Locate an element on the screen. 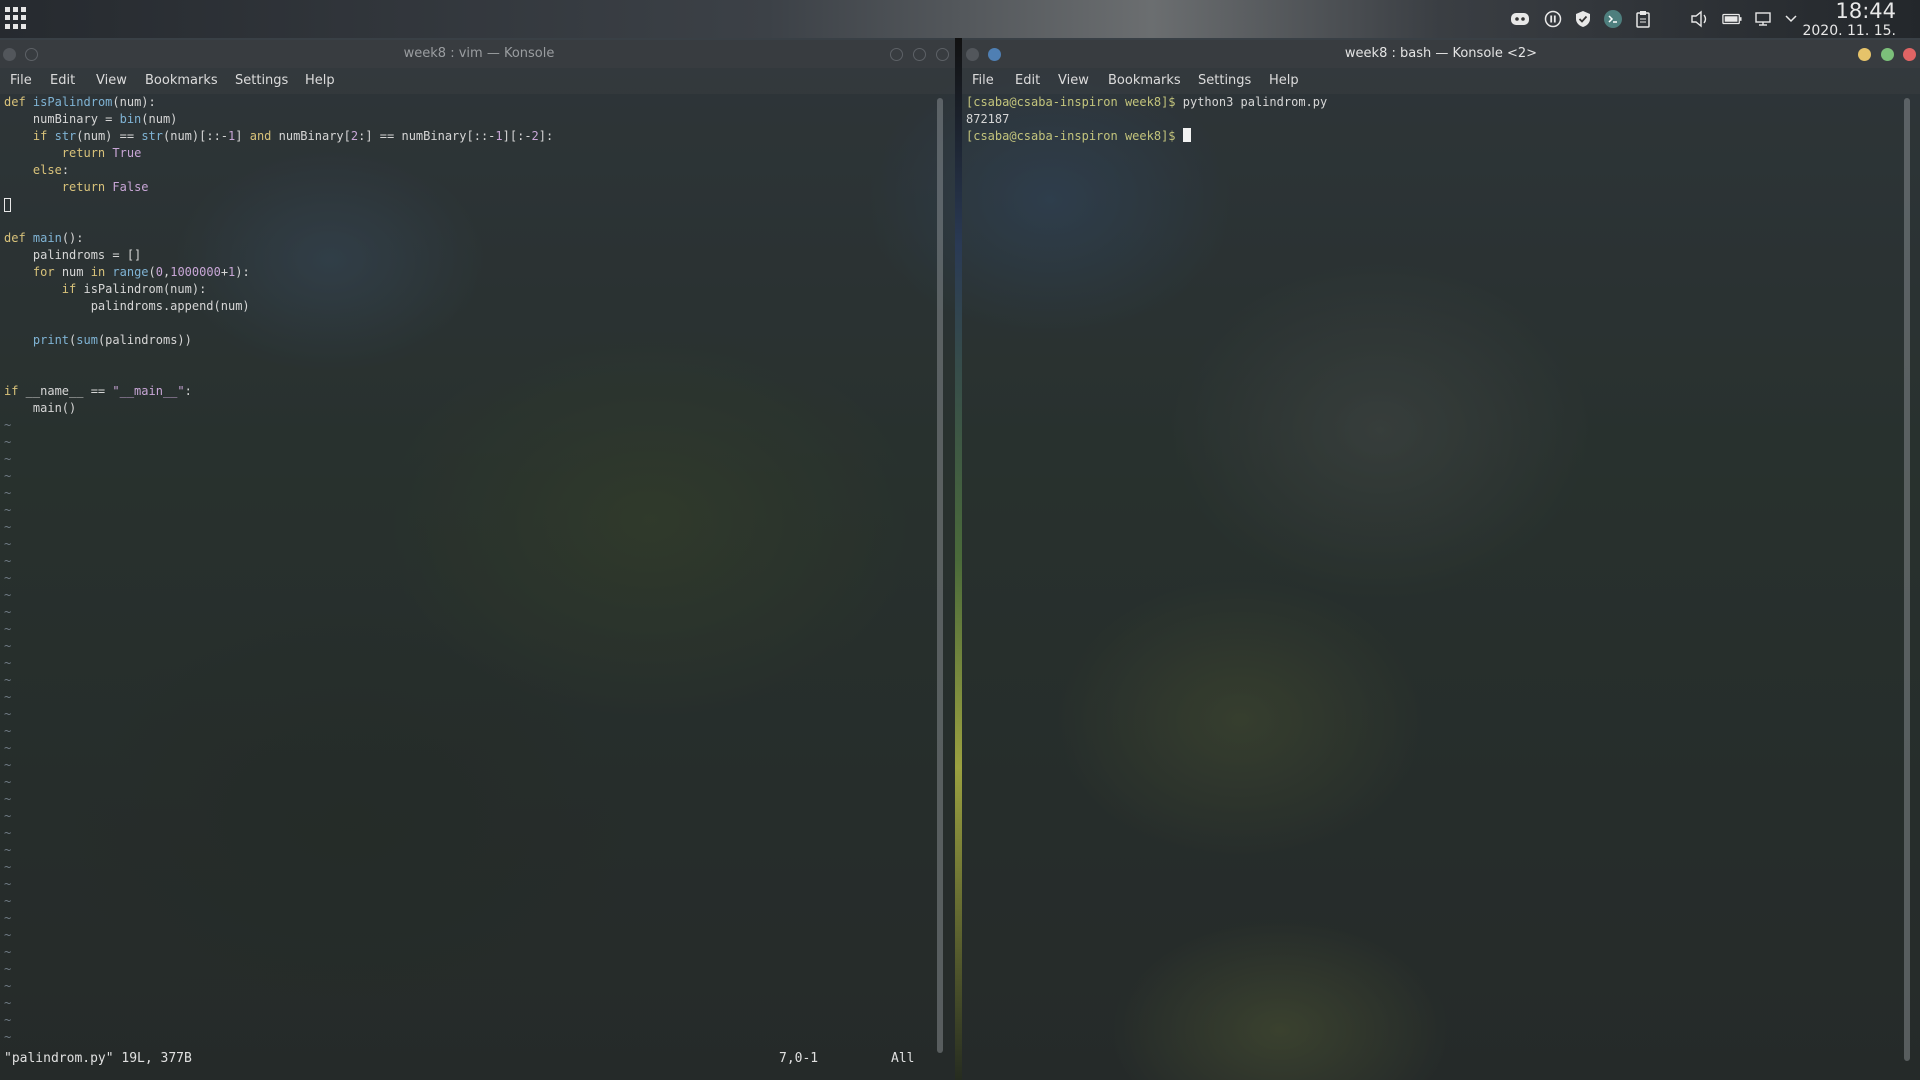 The height and width of the screenshot is (1080, 1920). bash-window-titlebar: week8 : bash — Konsole <2> is located at coordinates (1441, 54).